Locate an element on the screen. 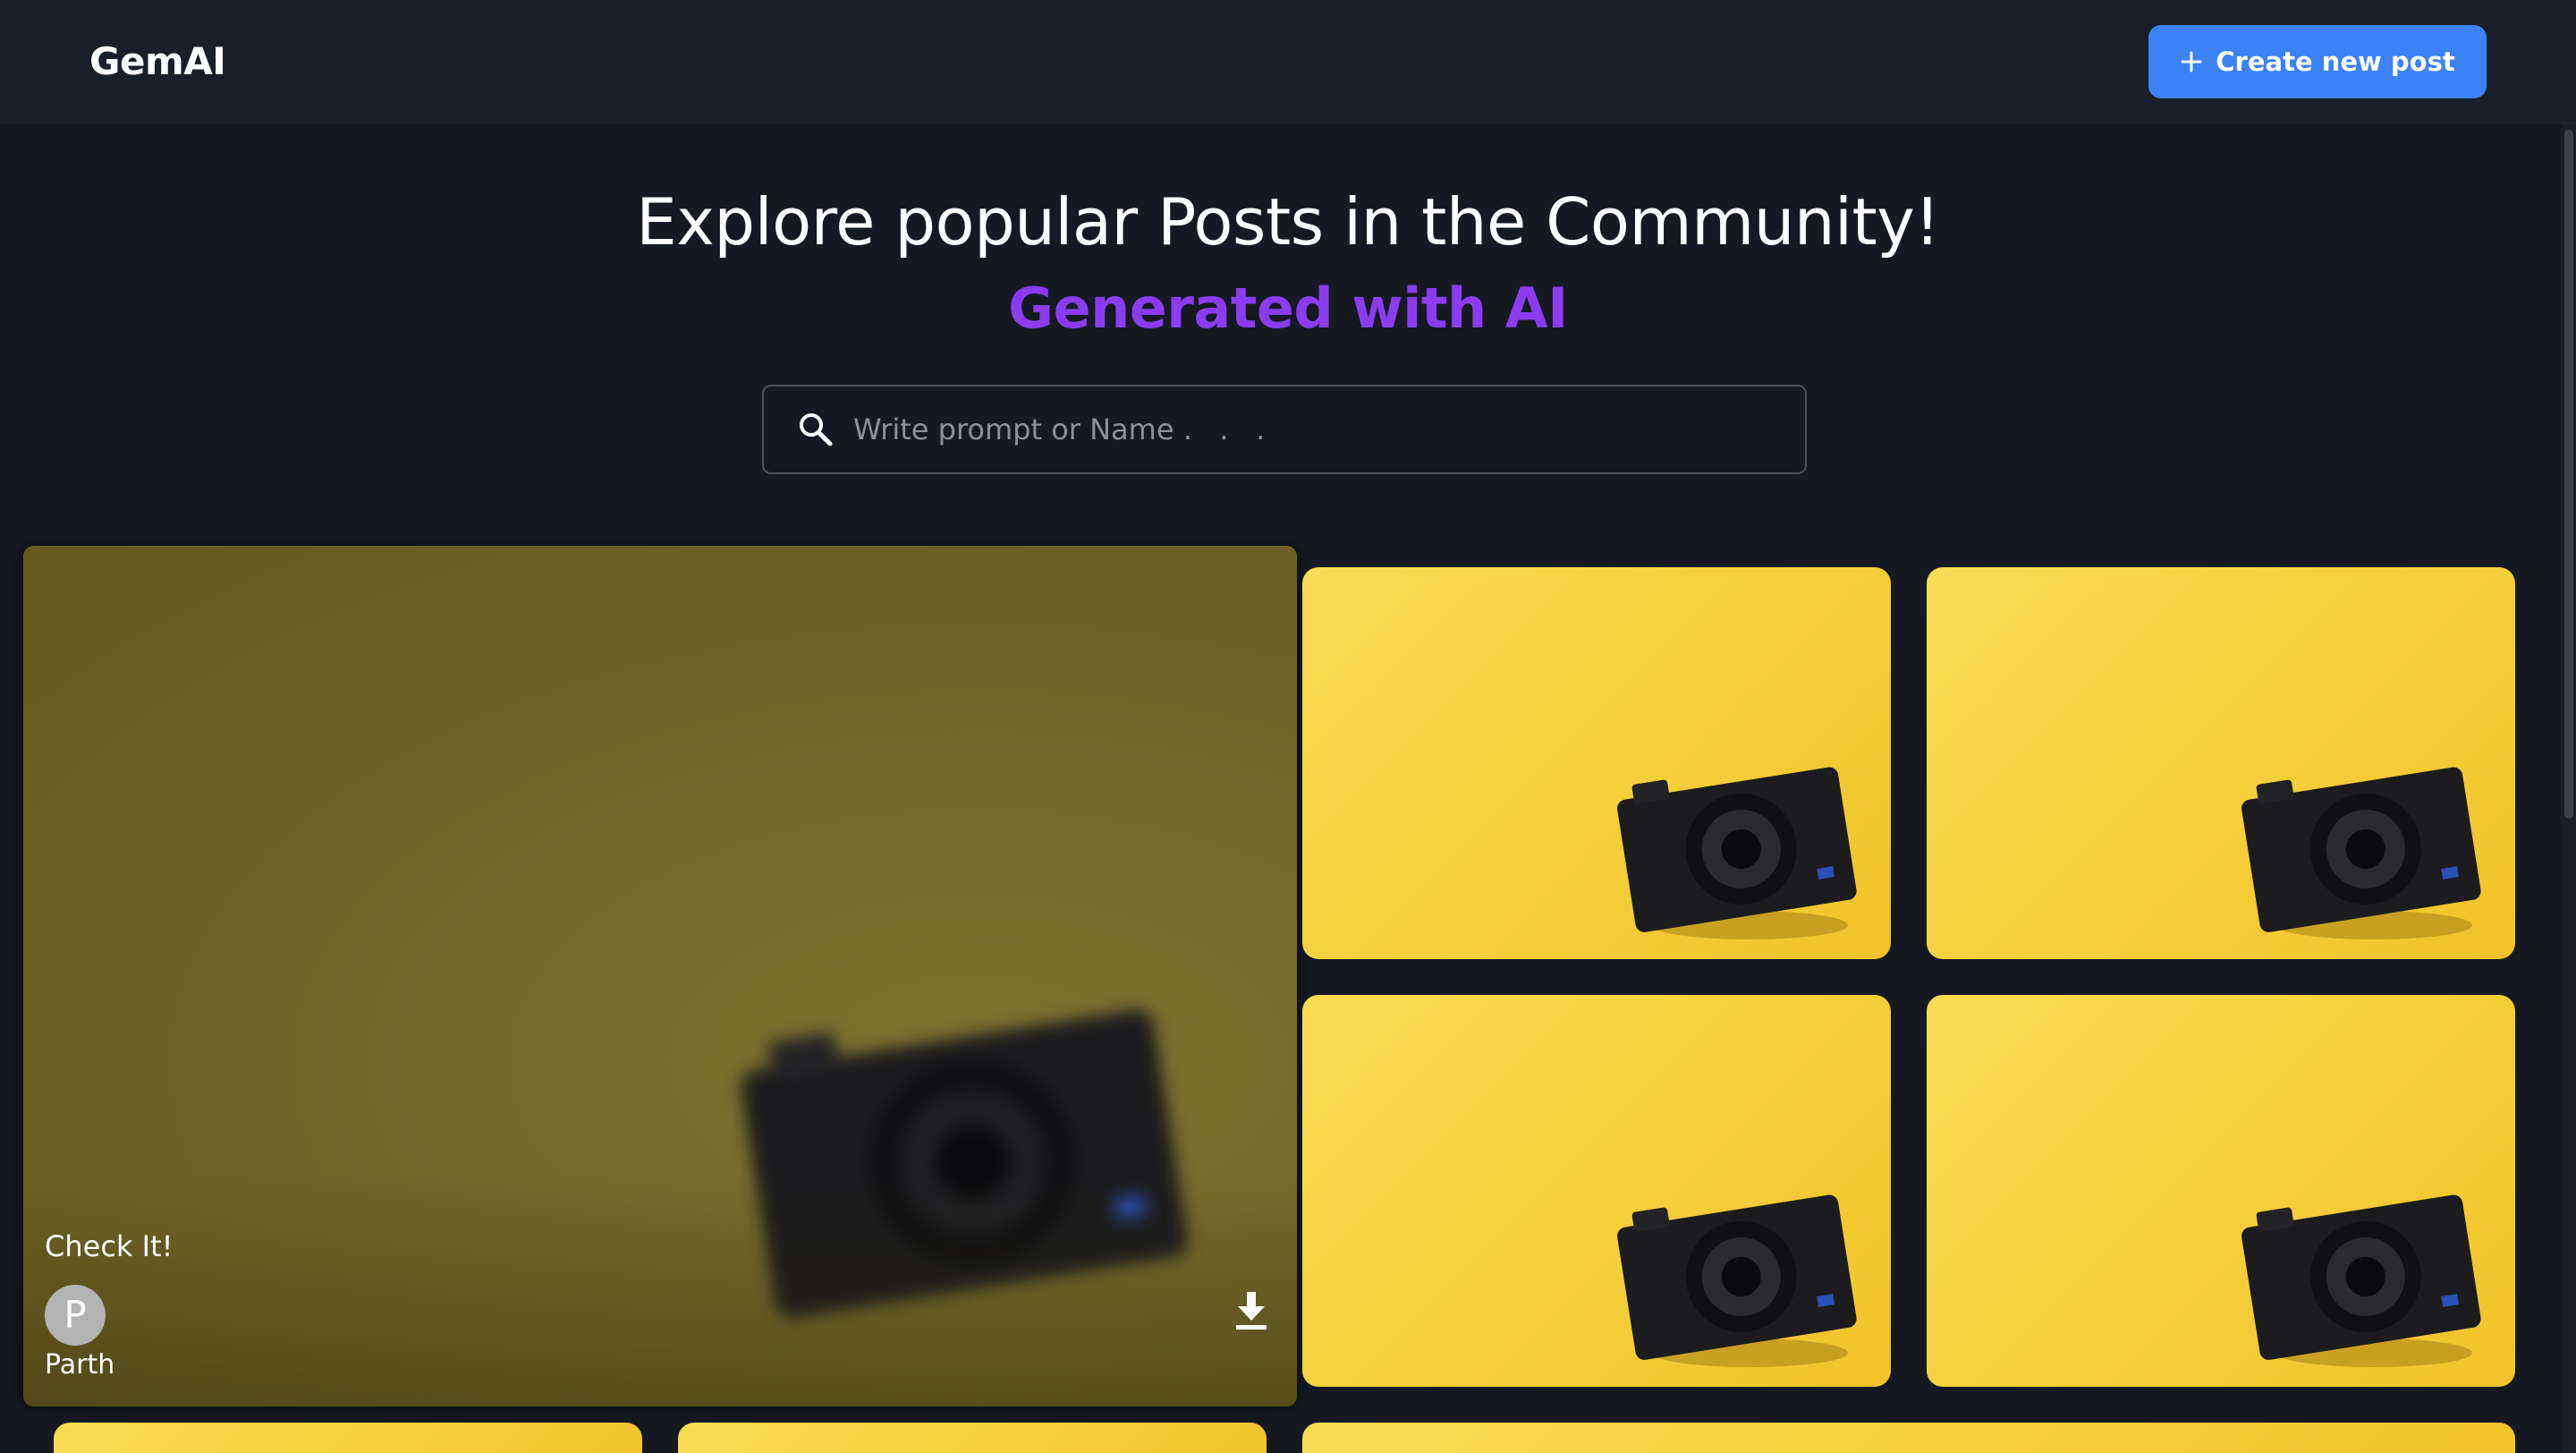 This screenshot has height=1453, width=2576. scrollbar-thumb is located at coordinates (2568, 474).